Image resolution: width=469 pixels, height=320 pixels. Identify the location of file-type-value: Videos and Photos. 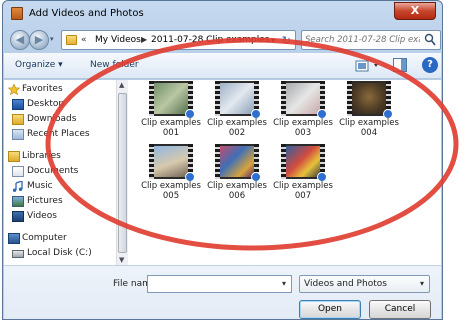
(345, 284).